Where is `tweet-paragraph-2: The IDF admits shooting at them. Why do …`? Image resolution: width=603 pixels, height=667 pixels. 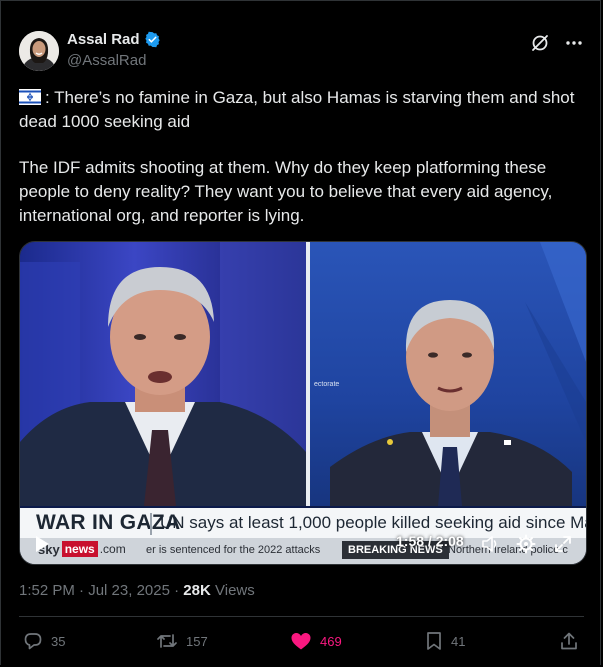 tweet-paragraph-2: The IDF admits shooting at them. Why do … is located at coordinates (286, 191).